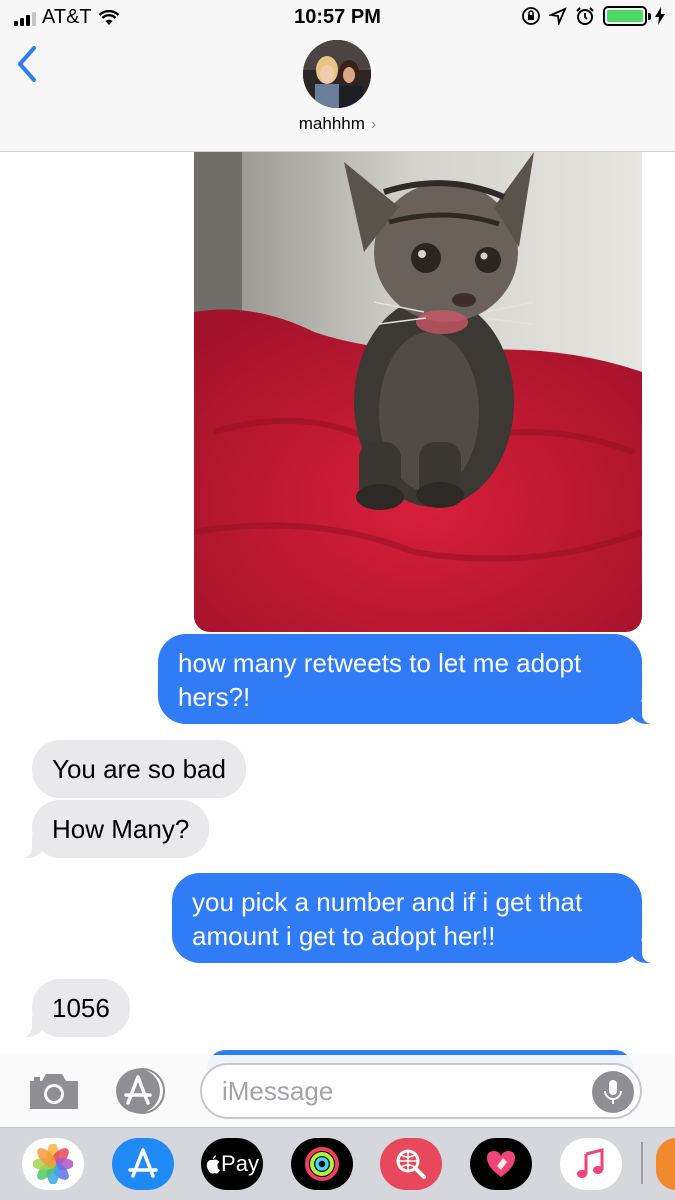  What do you see at coordinates (81, 1008) in the screenshot?
I see `message-text: 1056` at bounding box center [81, 1008].